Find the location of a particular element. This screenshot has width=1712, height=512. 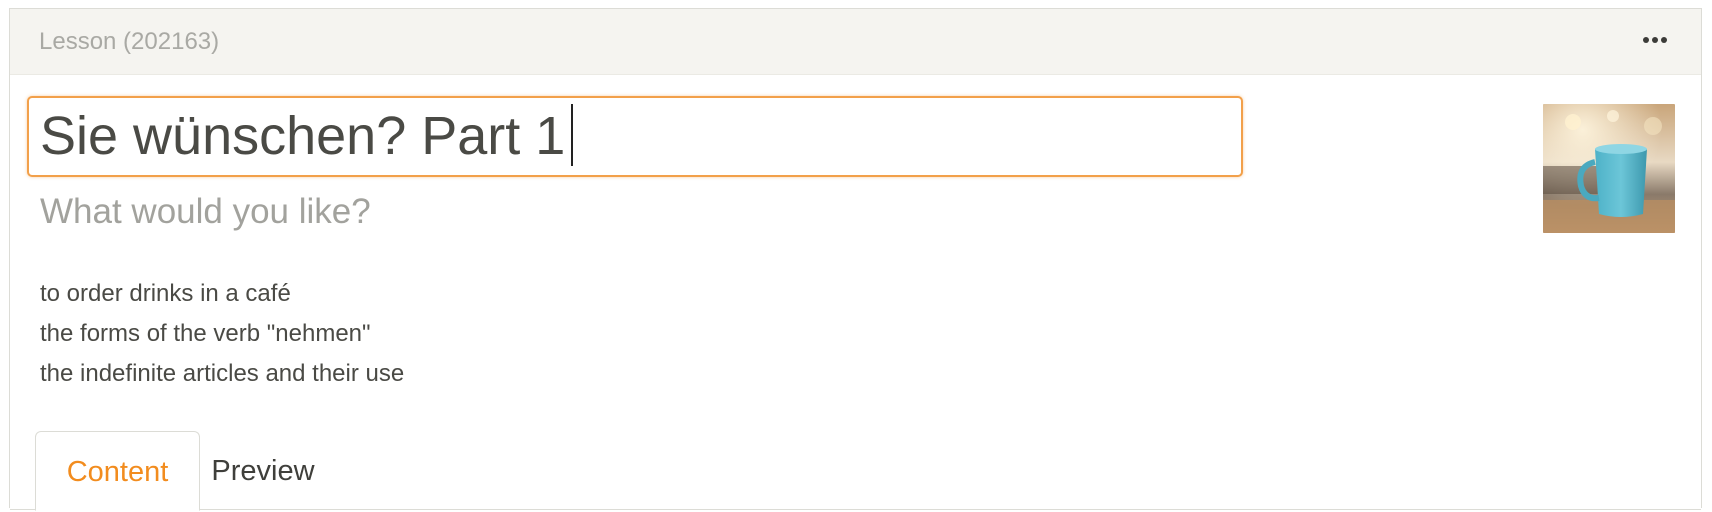

lesson-thumbnail-image is located at coordinates (1609, 168).